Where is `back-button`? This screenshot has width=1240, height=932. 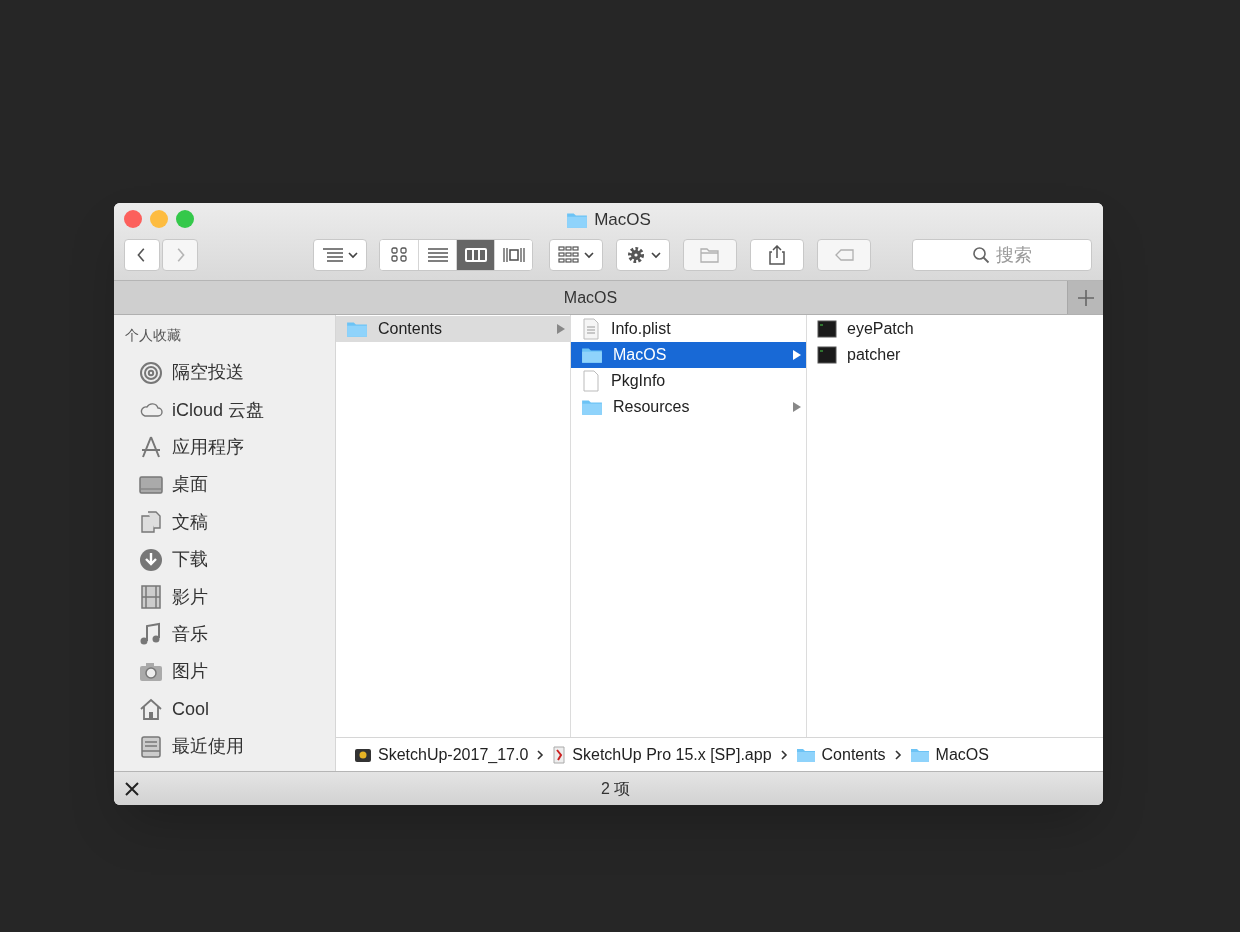
back-button is located at coordinates (142, 255).